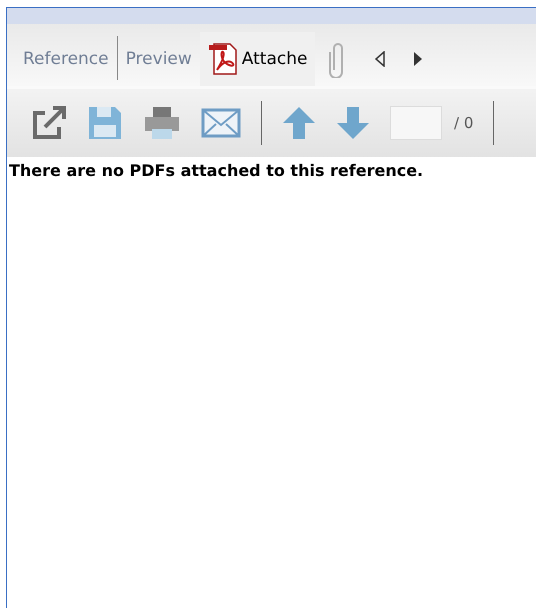 This screenshot has width=536, height=608. What do you see at coordinates (299, 123) in the screenshot?
I see `up-arrow-button` at bounding box center [299, 123].